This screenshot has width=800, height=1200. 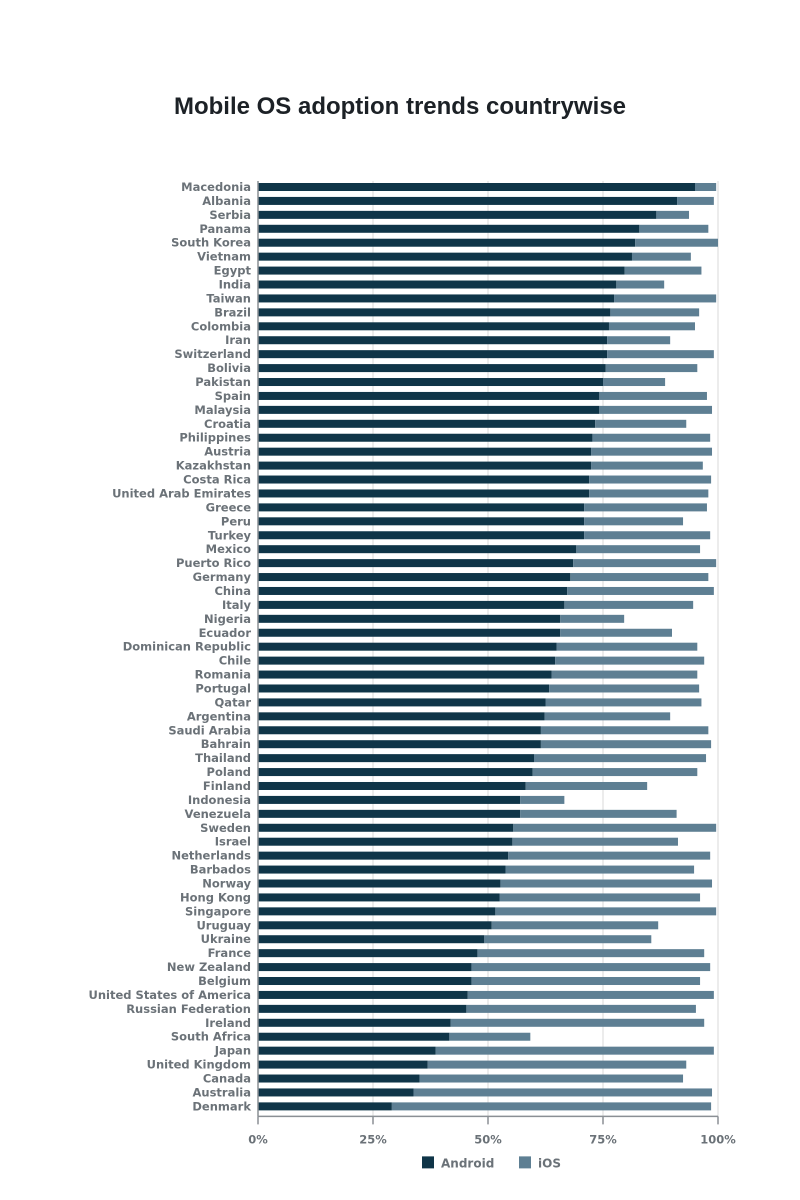 What do you see at coordinates (215, 438) in the screenshot?
I see `category-label: Philippines` at bounding box center [215, 438].